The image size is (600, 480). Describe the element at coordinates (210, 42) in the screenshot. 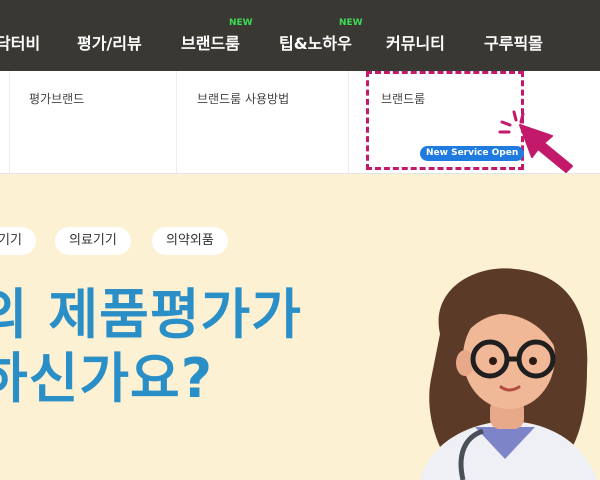

I see `nav-item-brandroom: 브랜드룸` at that location.